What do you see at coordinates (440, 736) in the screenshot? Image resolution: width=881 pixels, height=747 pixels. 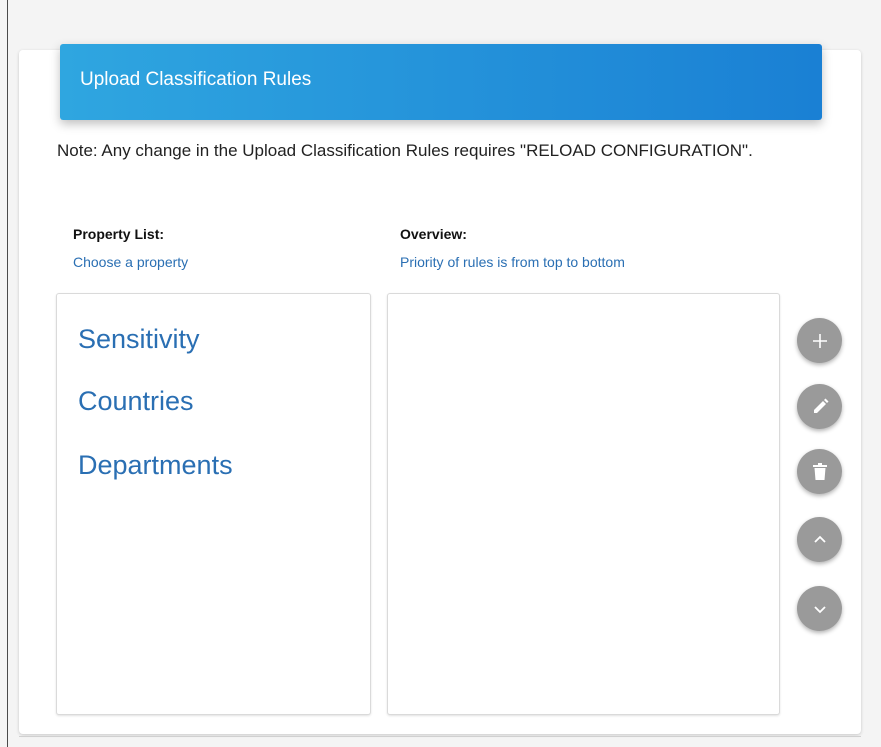 I see `bottom-divider` at bounding box center [440, 736].